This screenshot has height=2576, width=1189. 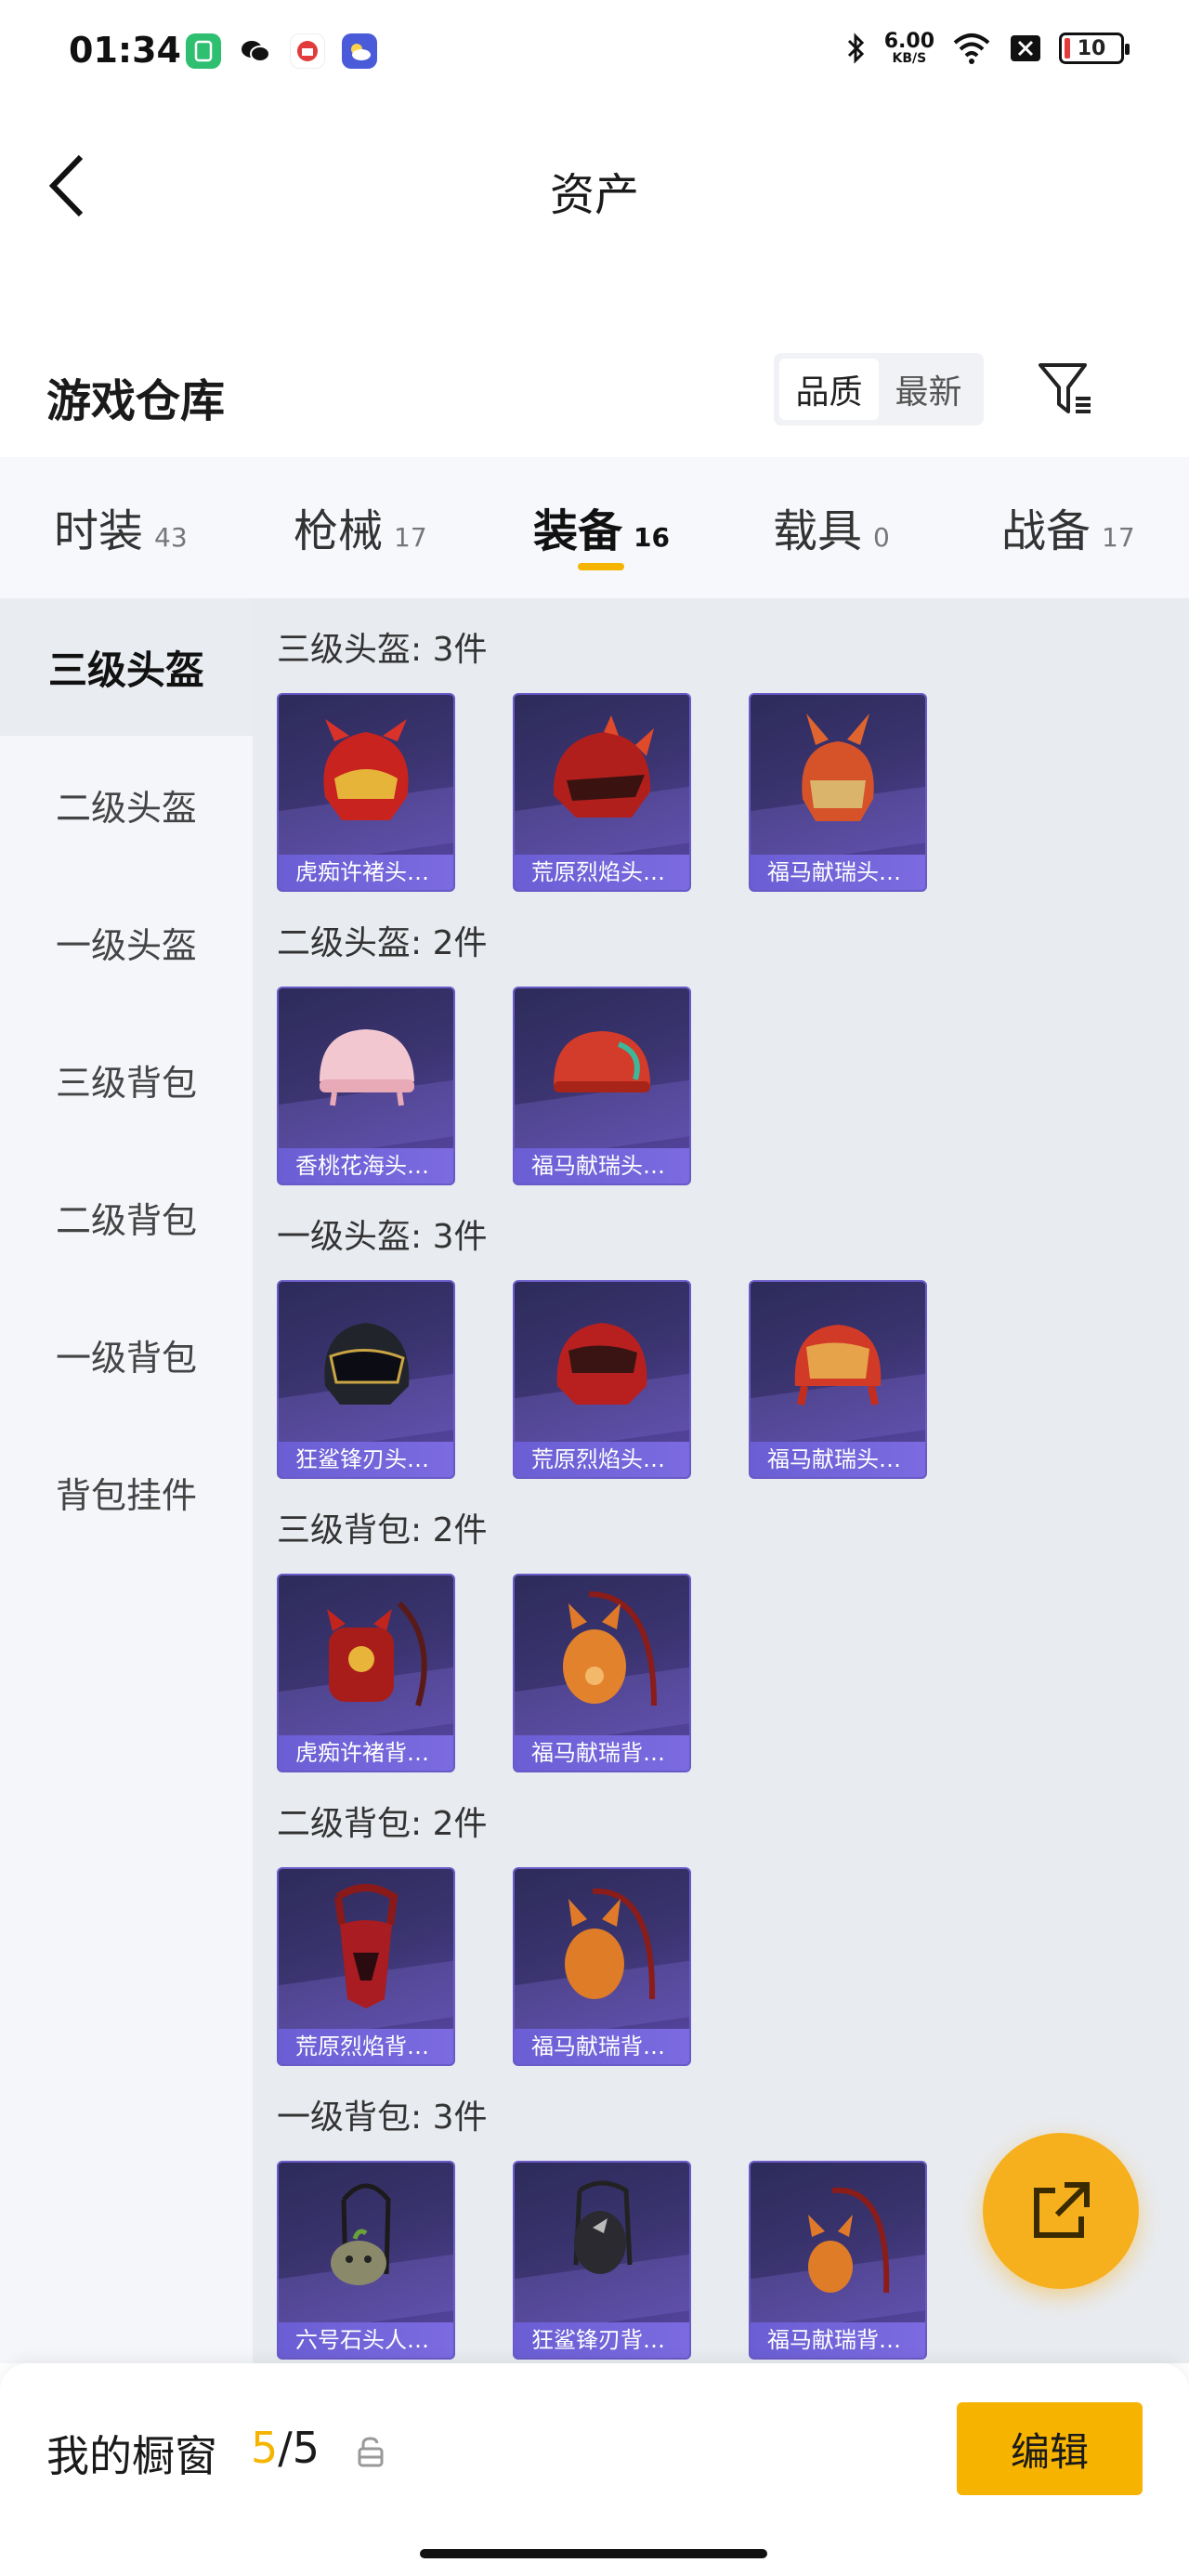 I want to click on section-title-level1-helmet: 一级头盔: 3件, so click(x=383, y=1237).